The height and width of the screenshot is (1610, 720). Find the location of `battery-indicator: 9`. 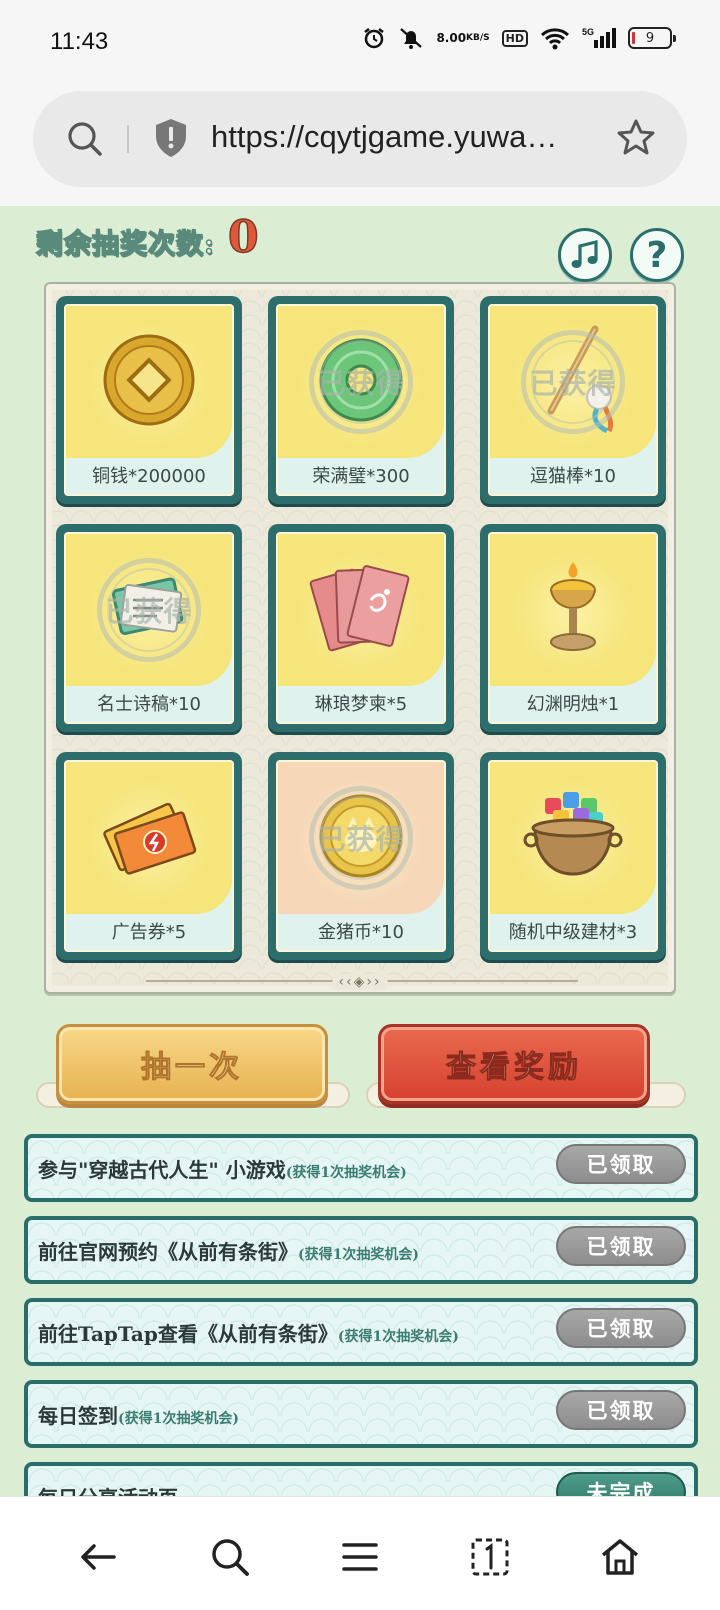

battery-indicator: 9 is located at coordinates (652, 38).